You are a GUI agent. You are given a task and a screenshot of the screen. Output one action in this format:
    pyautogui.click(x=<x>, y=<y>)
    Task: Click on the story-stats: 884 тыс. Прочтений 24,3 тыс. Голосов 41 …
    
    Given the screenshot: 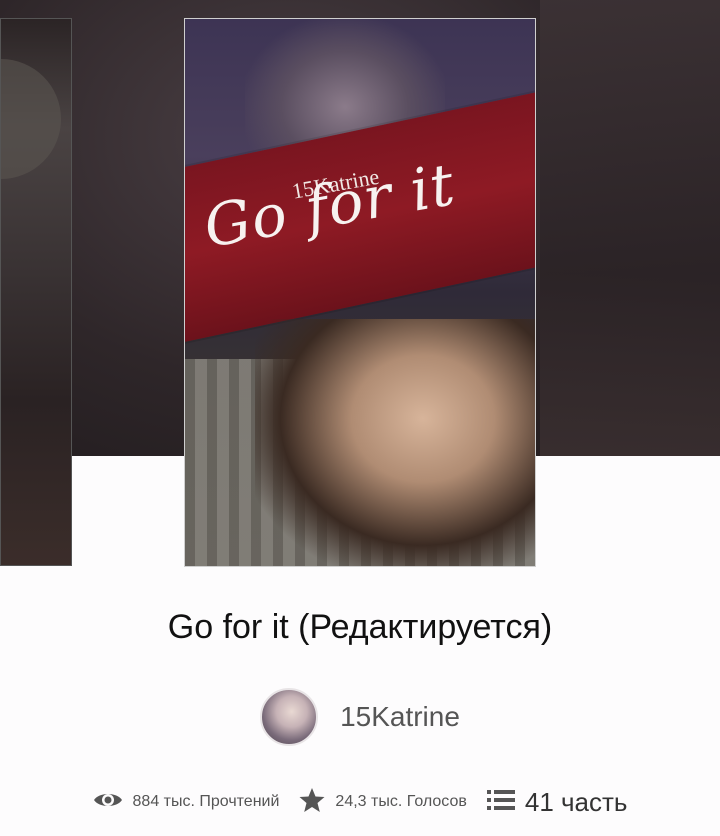 What is the action you would take?
    pyautogui.click(x=360, y=802)
    